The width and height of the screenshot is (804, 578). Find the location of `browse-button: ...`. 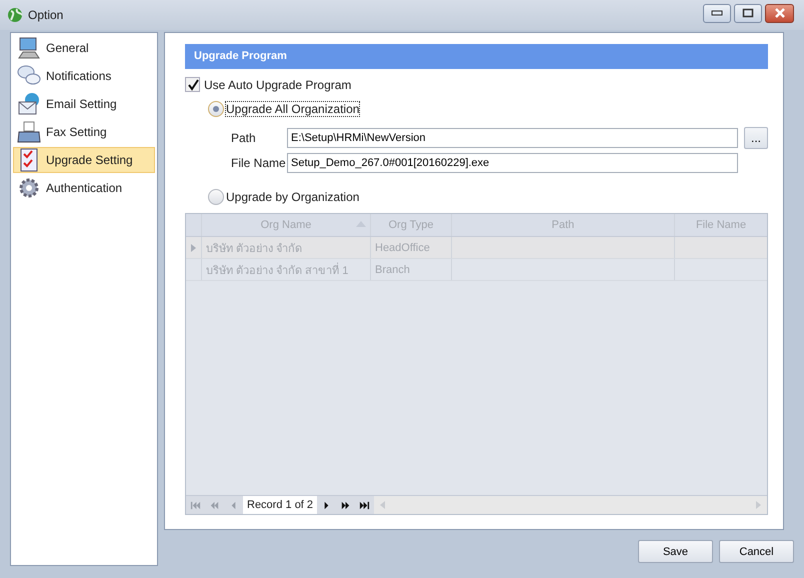

browse-button: ... is located at coordinates (756, 138).